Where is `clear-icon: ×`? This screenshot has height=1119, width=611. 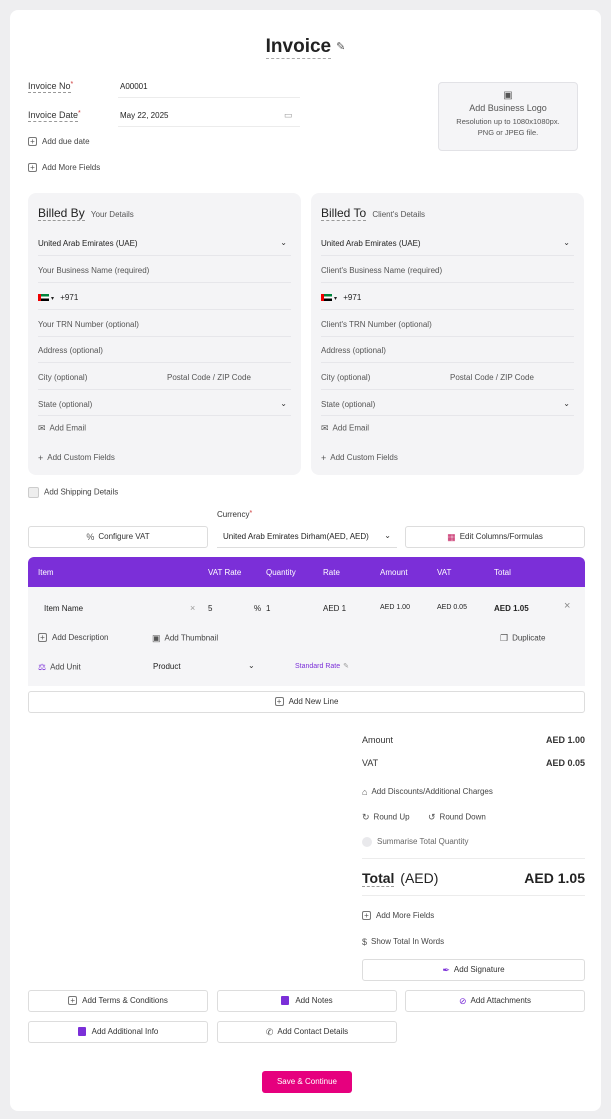
clear-icon: × is located at coordinates (192, 608).